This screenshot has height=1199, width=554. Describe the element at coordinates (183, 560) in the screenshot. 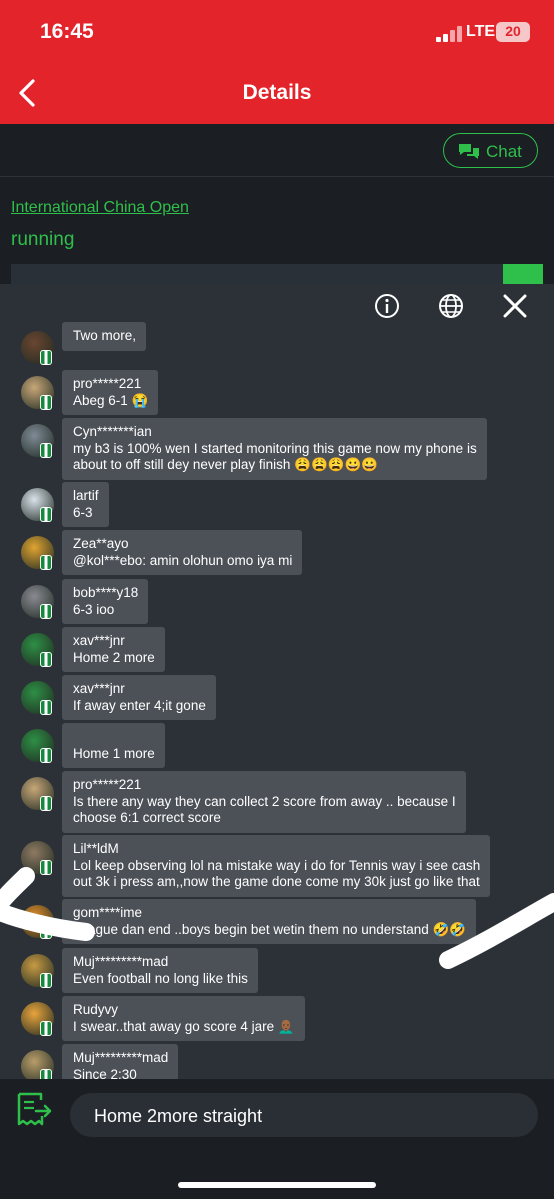

I see `message-text: @kol***ebo: amin olohun omo iya mi` at that location.